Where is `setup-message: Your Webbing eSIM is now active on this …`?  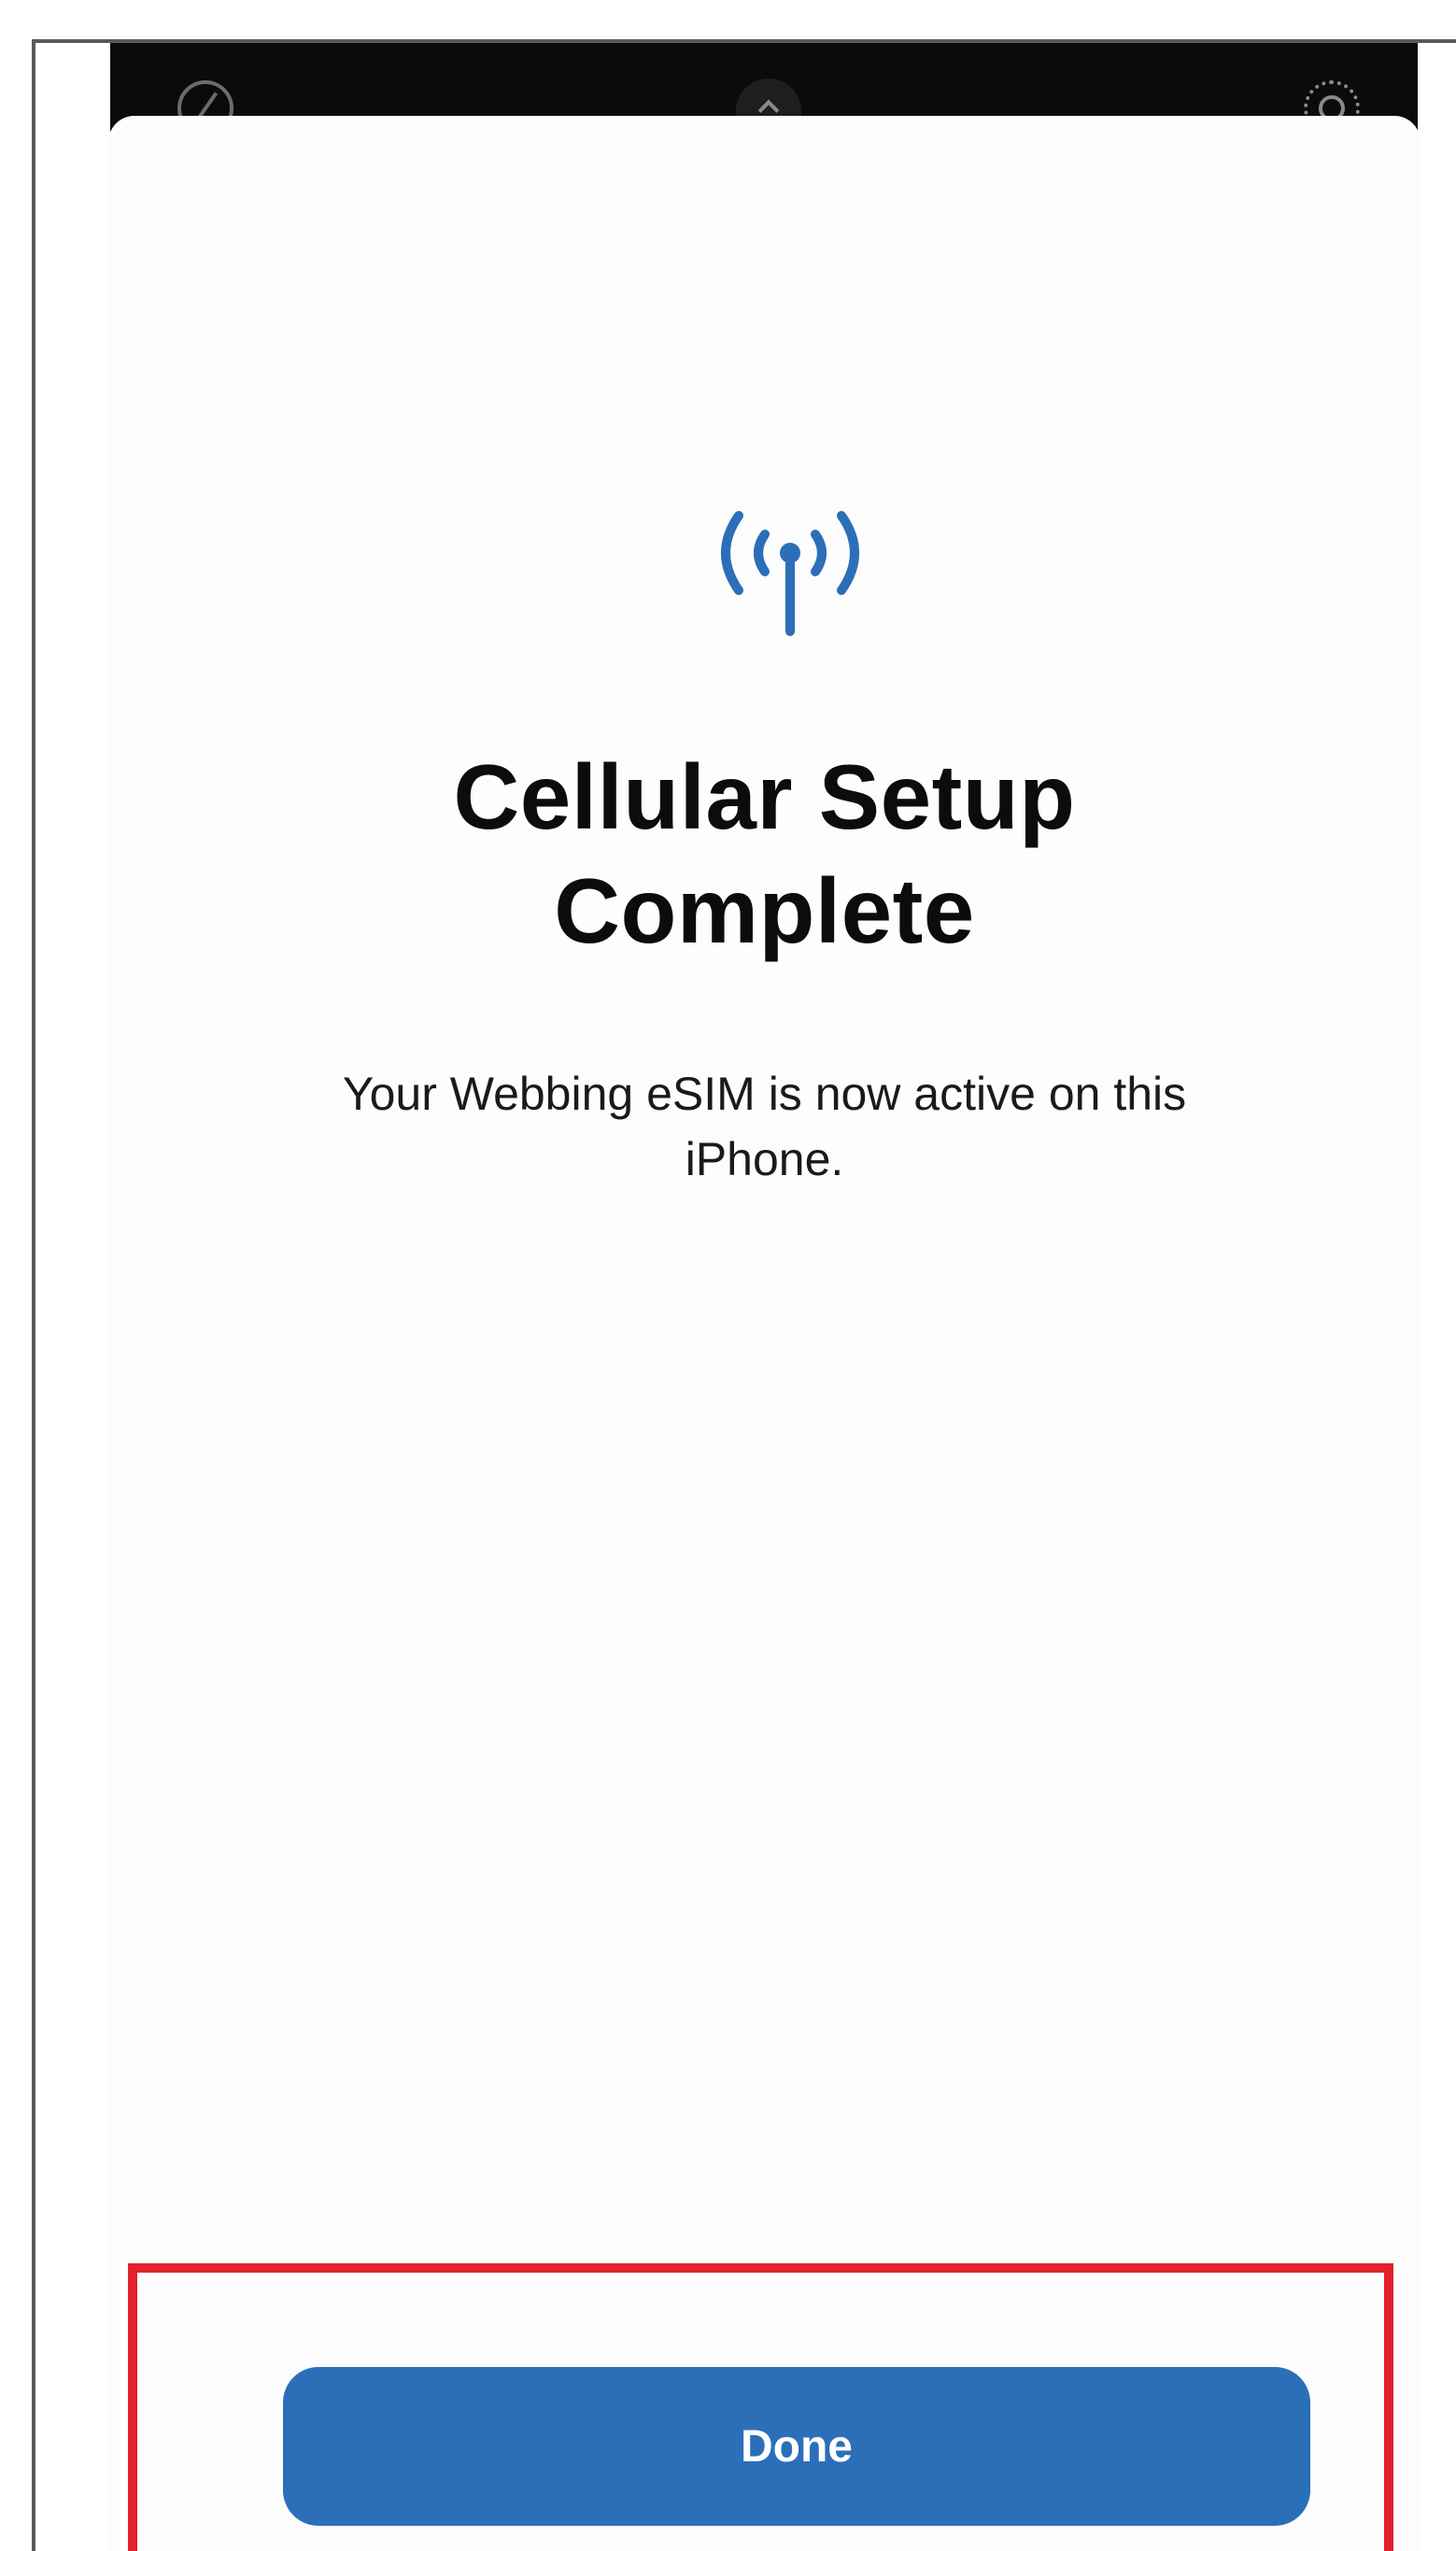
setup-message: Your Webbing eSIM is now active on this … is located at coordinates (764, 1126).